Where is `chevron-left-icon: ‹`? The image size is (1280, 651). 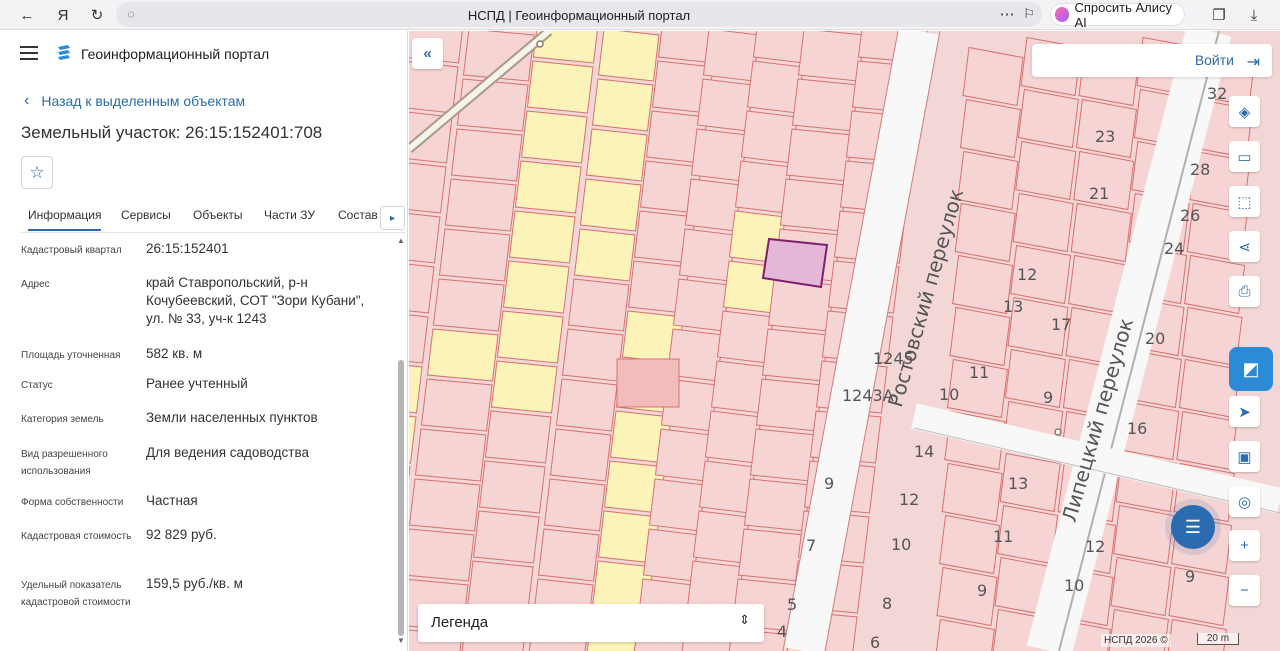
chevron-left-icon: ‹ is located at coordinates (27, 100).